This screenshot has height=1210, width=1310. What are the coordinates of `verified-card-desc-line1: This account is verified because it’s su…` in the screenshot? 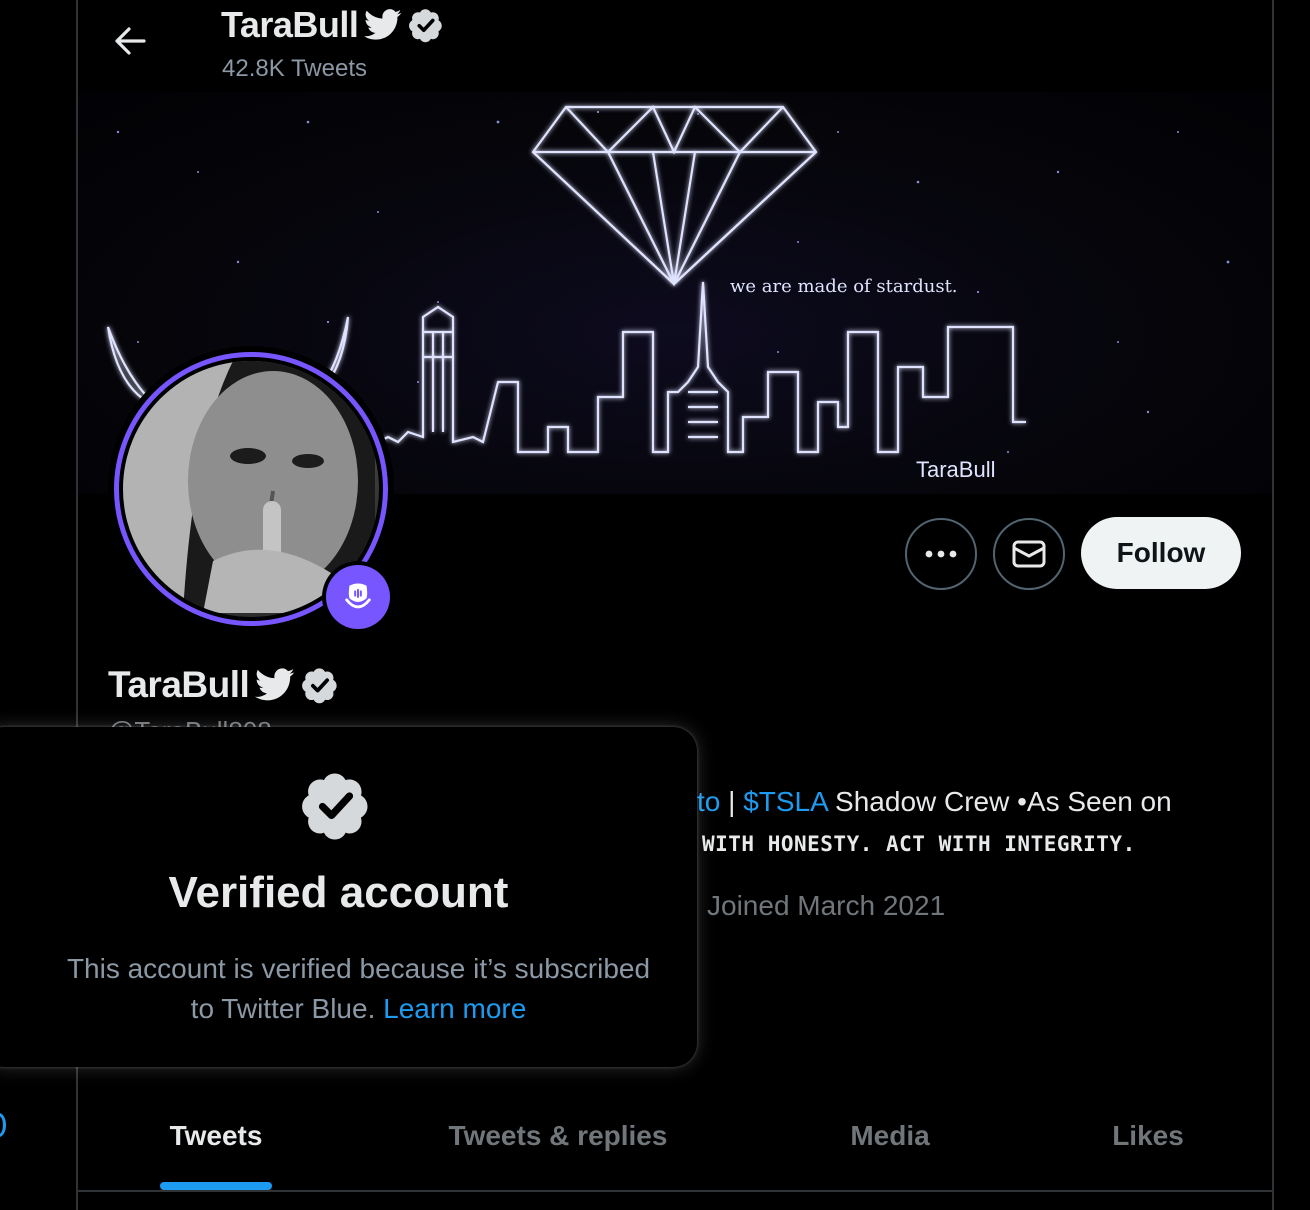 It's located at (358, 968).